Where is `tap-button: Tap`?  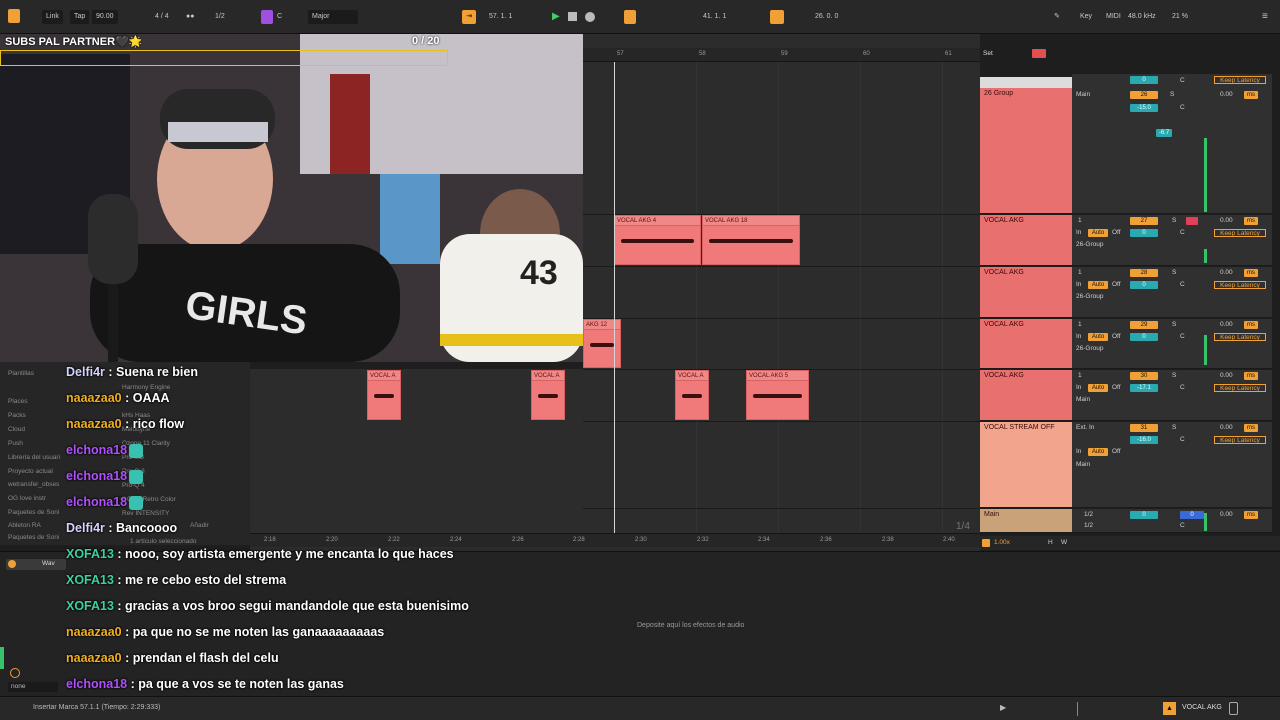
tap-button: Tap is located at coordinates (80, 17).